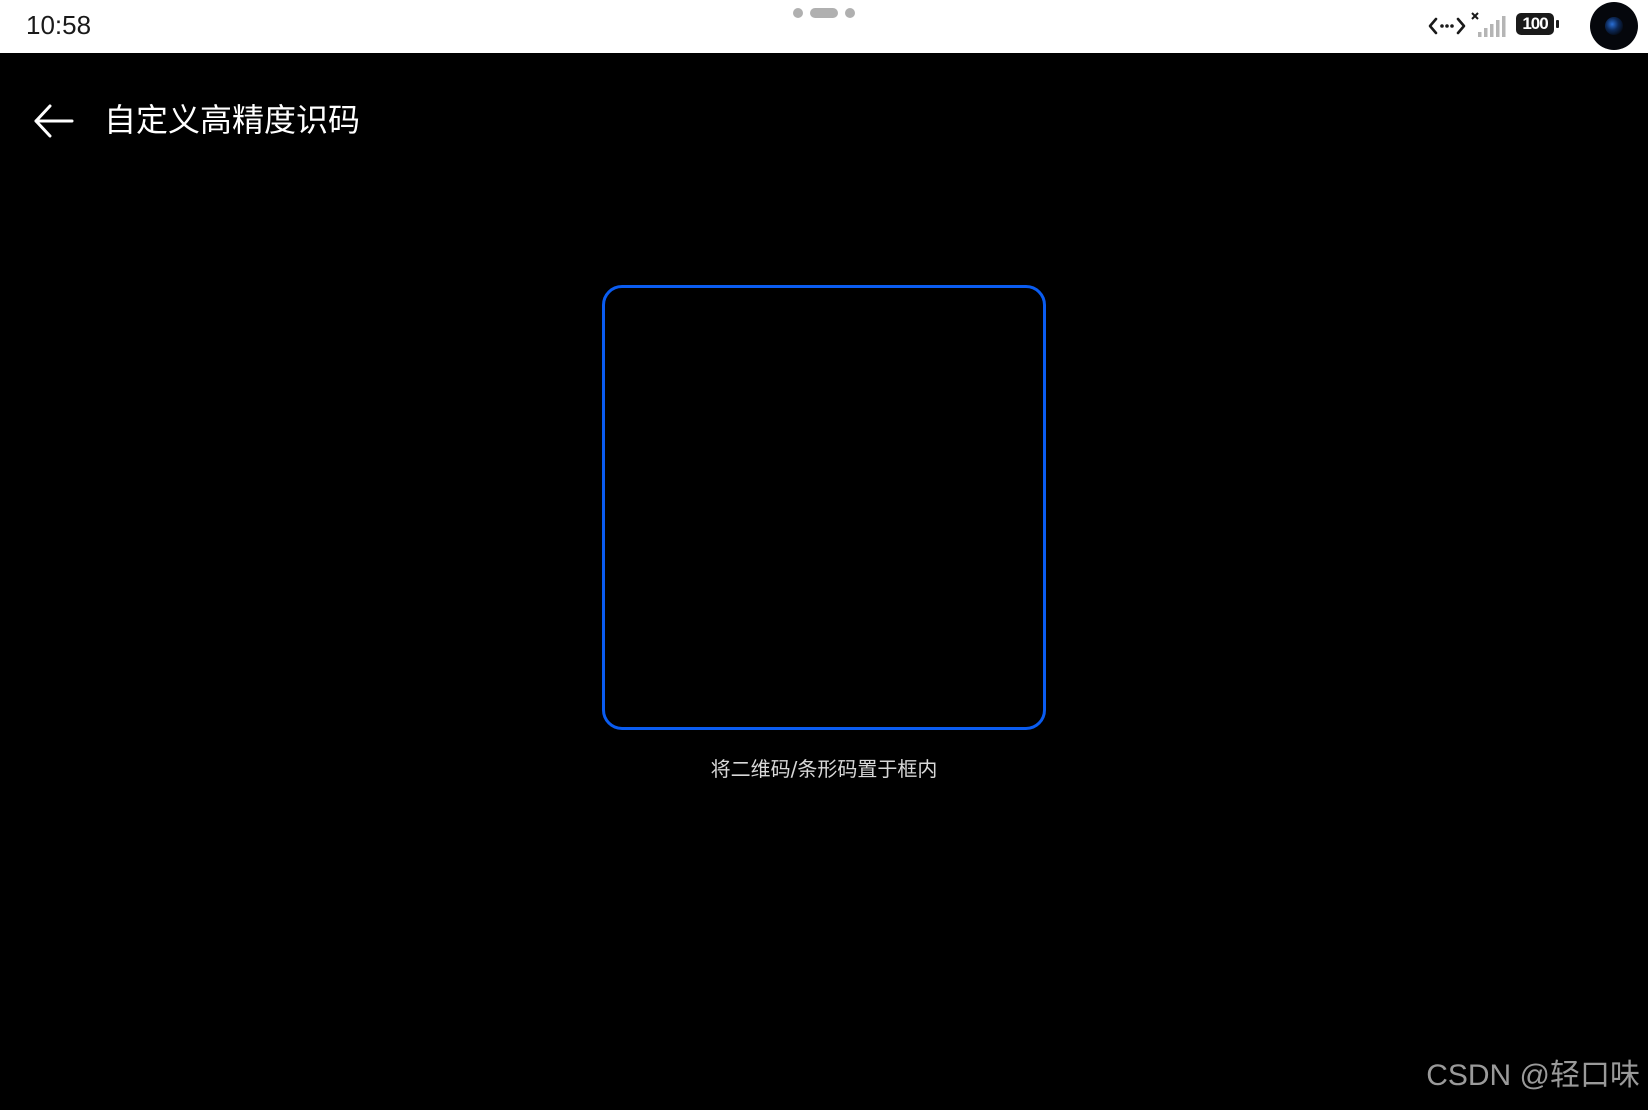 The width and height of the screenshot is (1648, 1110). Describe the element at coordinates (54, 121) in the screenshot. I see `back-arrow-icon` at that location.